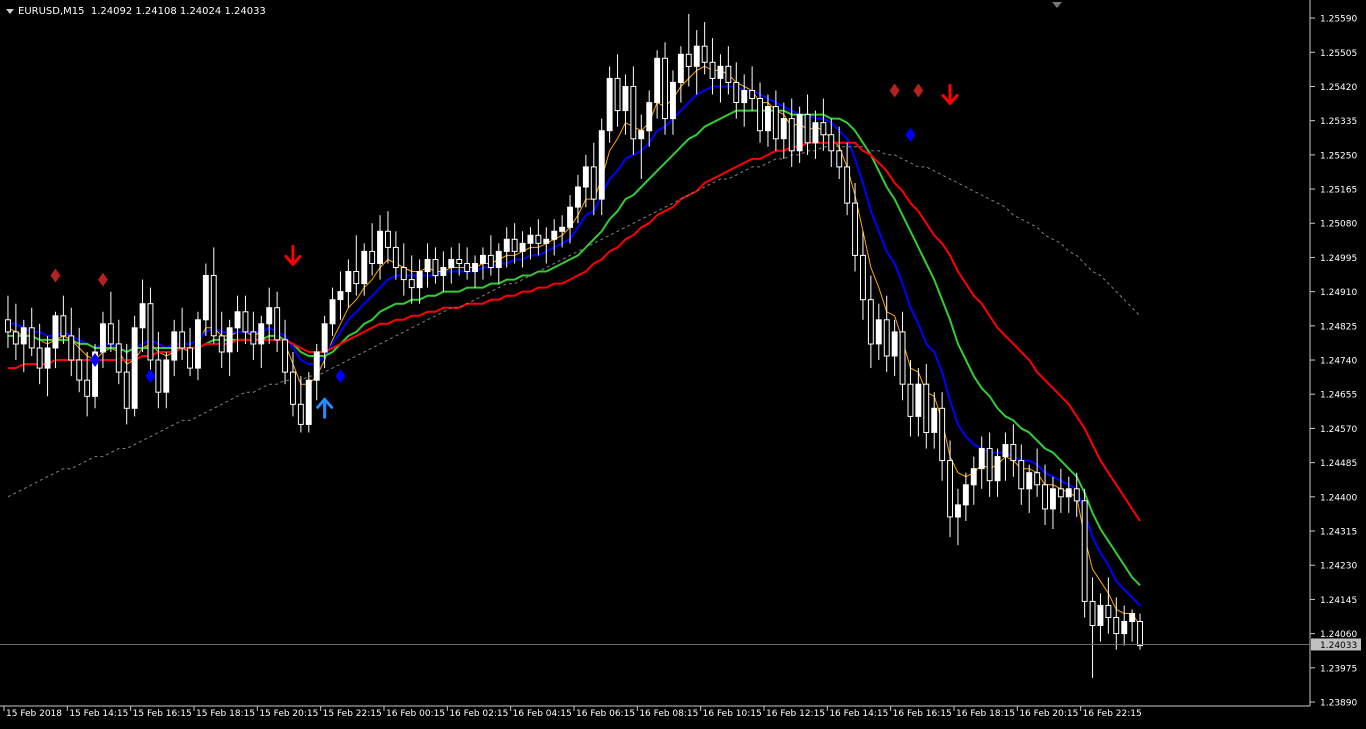 This screenshot has width=1366, height=729. I want to click on time-tick-label: 16 Feb 08:15, so click(668, 714).